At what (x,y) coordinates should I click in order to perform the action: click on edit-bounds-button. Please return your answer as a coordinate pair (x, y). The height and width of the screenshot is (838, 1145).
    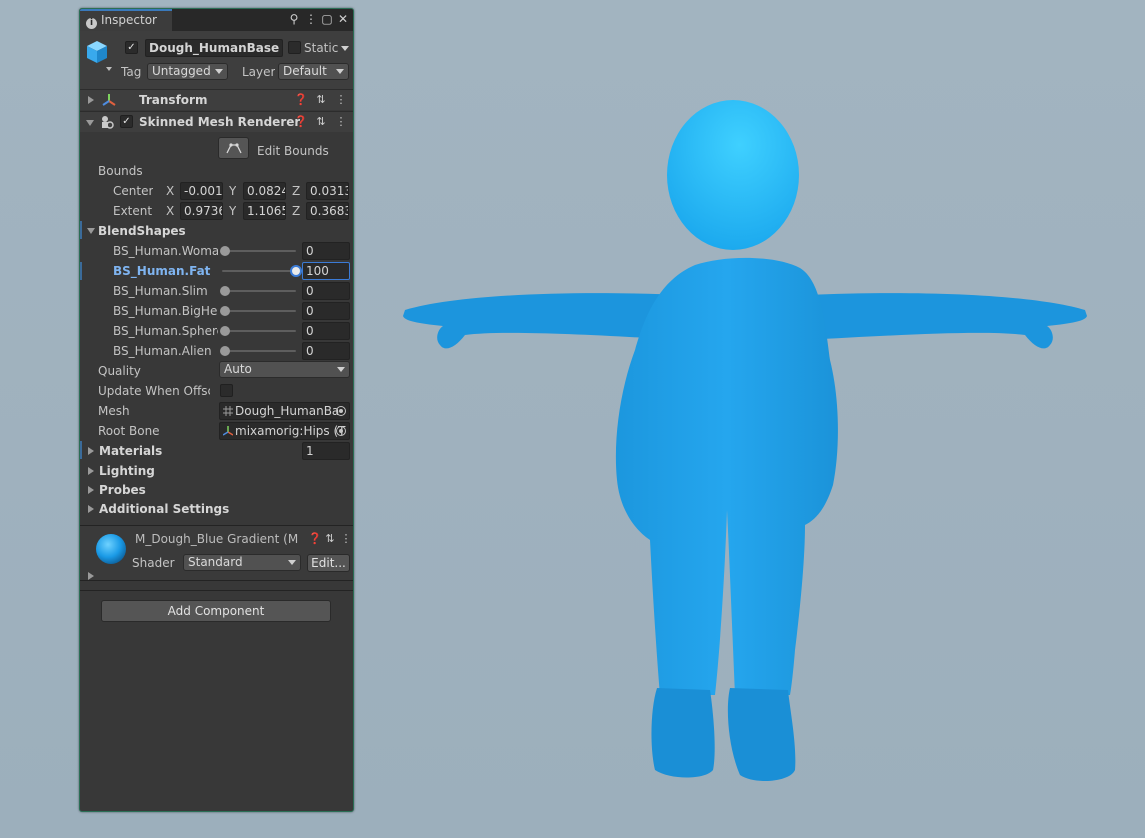
    Looking at the image, I should click on (233, 148).